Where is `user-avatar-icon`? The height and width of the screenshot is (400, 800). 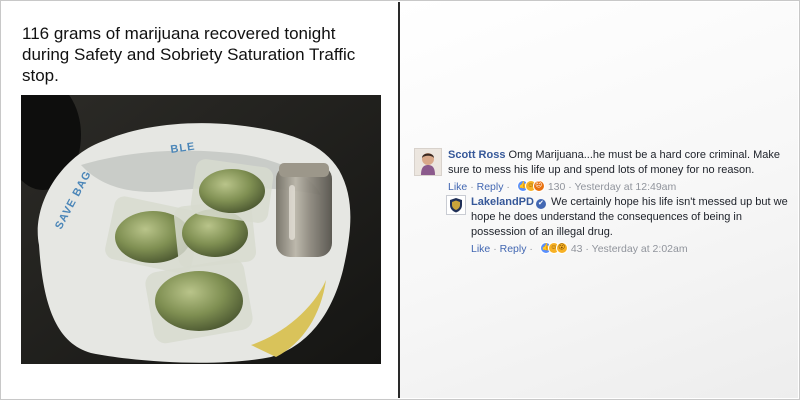
user-avatar-icon is located at coordinates (428, 162).